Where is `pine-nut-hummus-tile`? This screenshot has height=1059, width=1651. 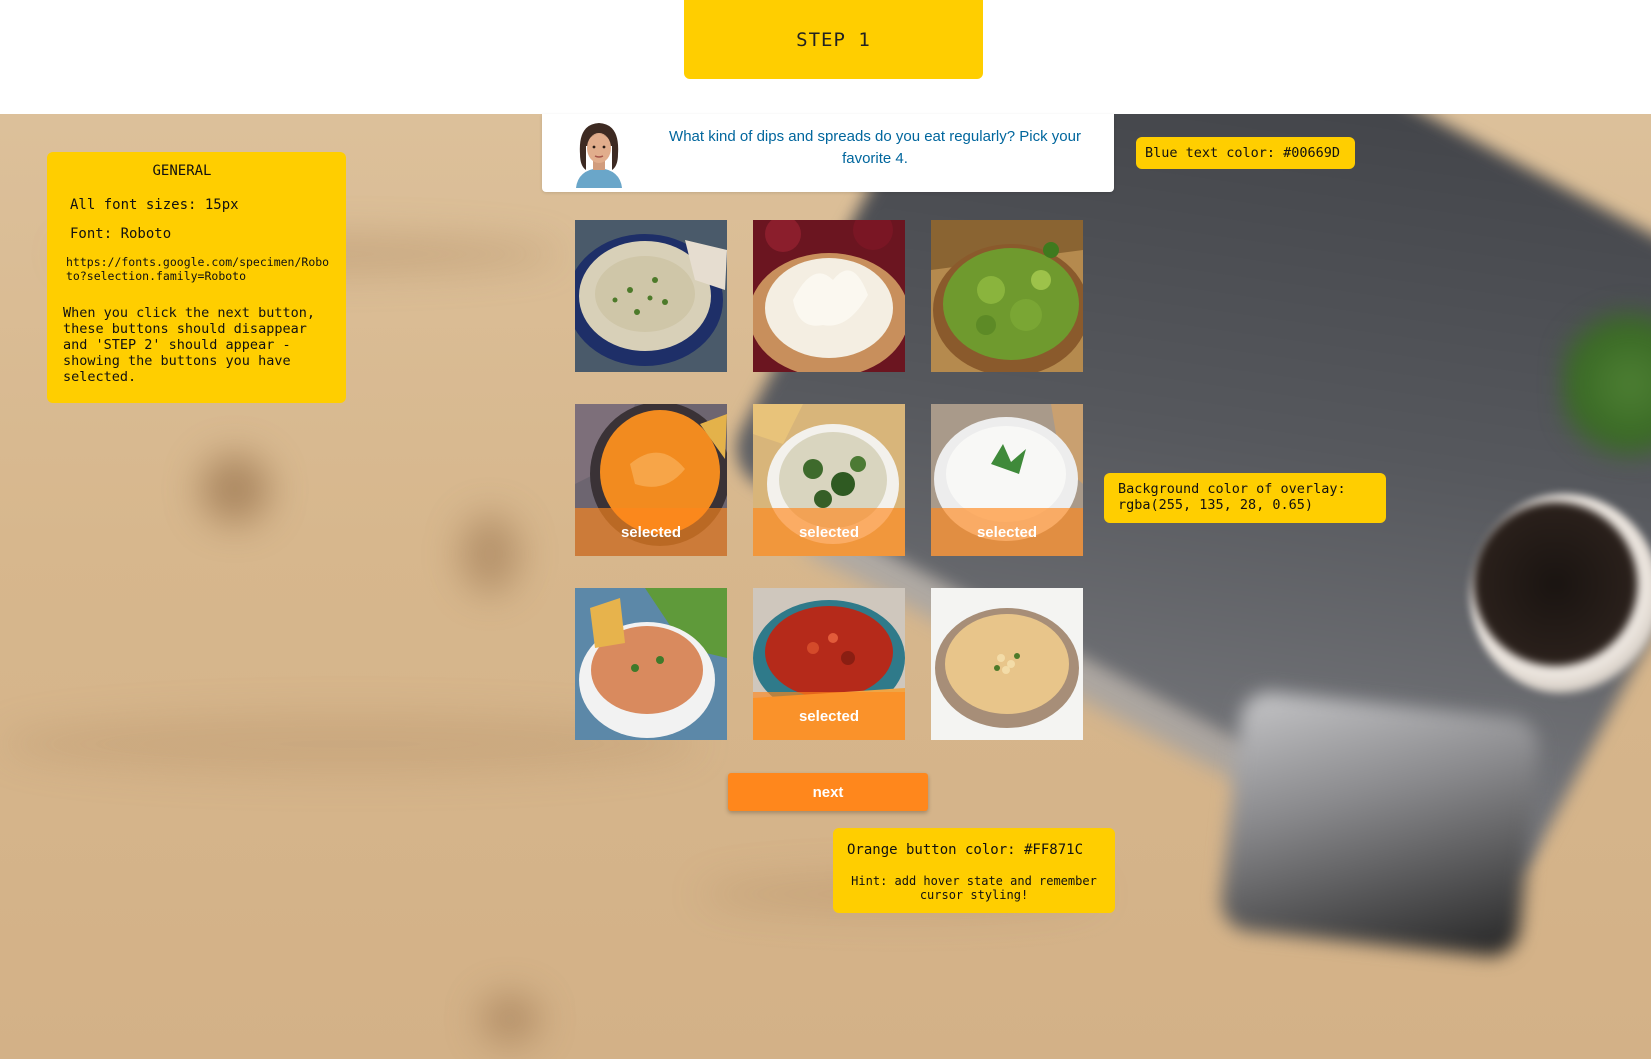 pine-nut-hummus-tile is located at coordinates (1007, 664).